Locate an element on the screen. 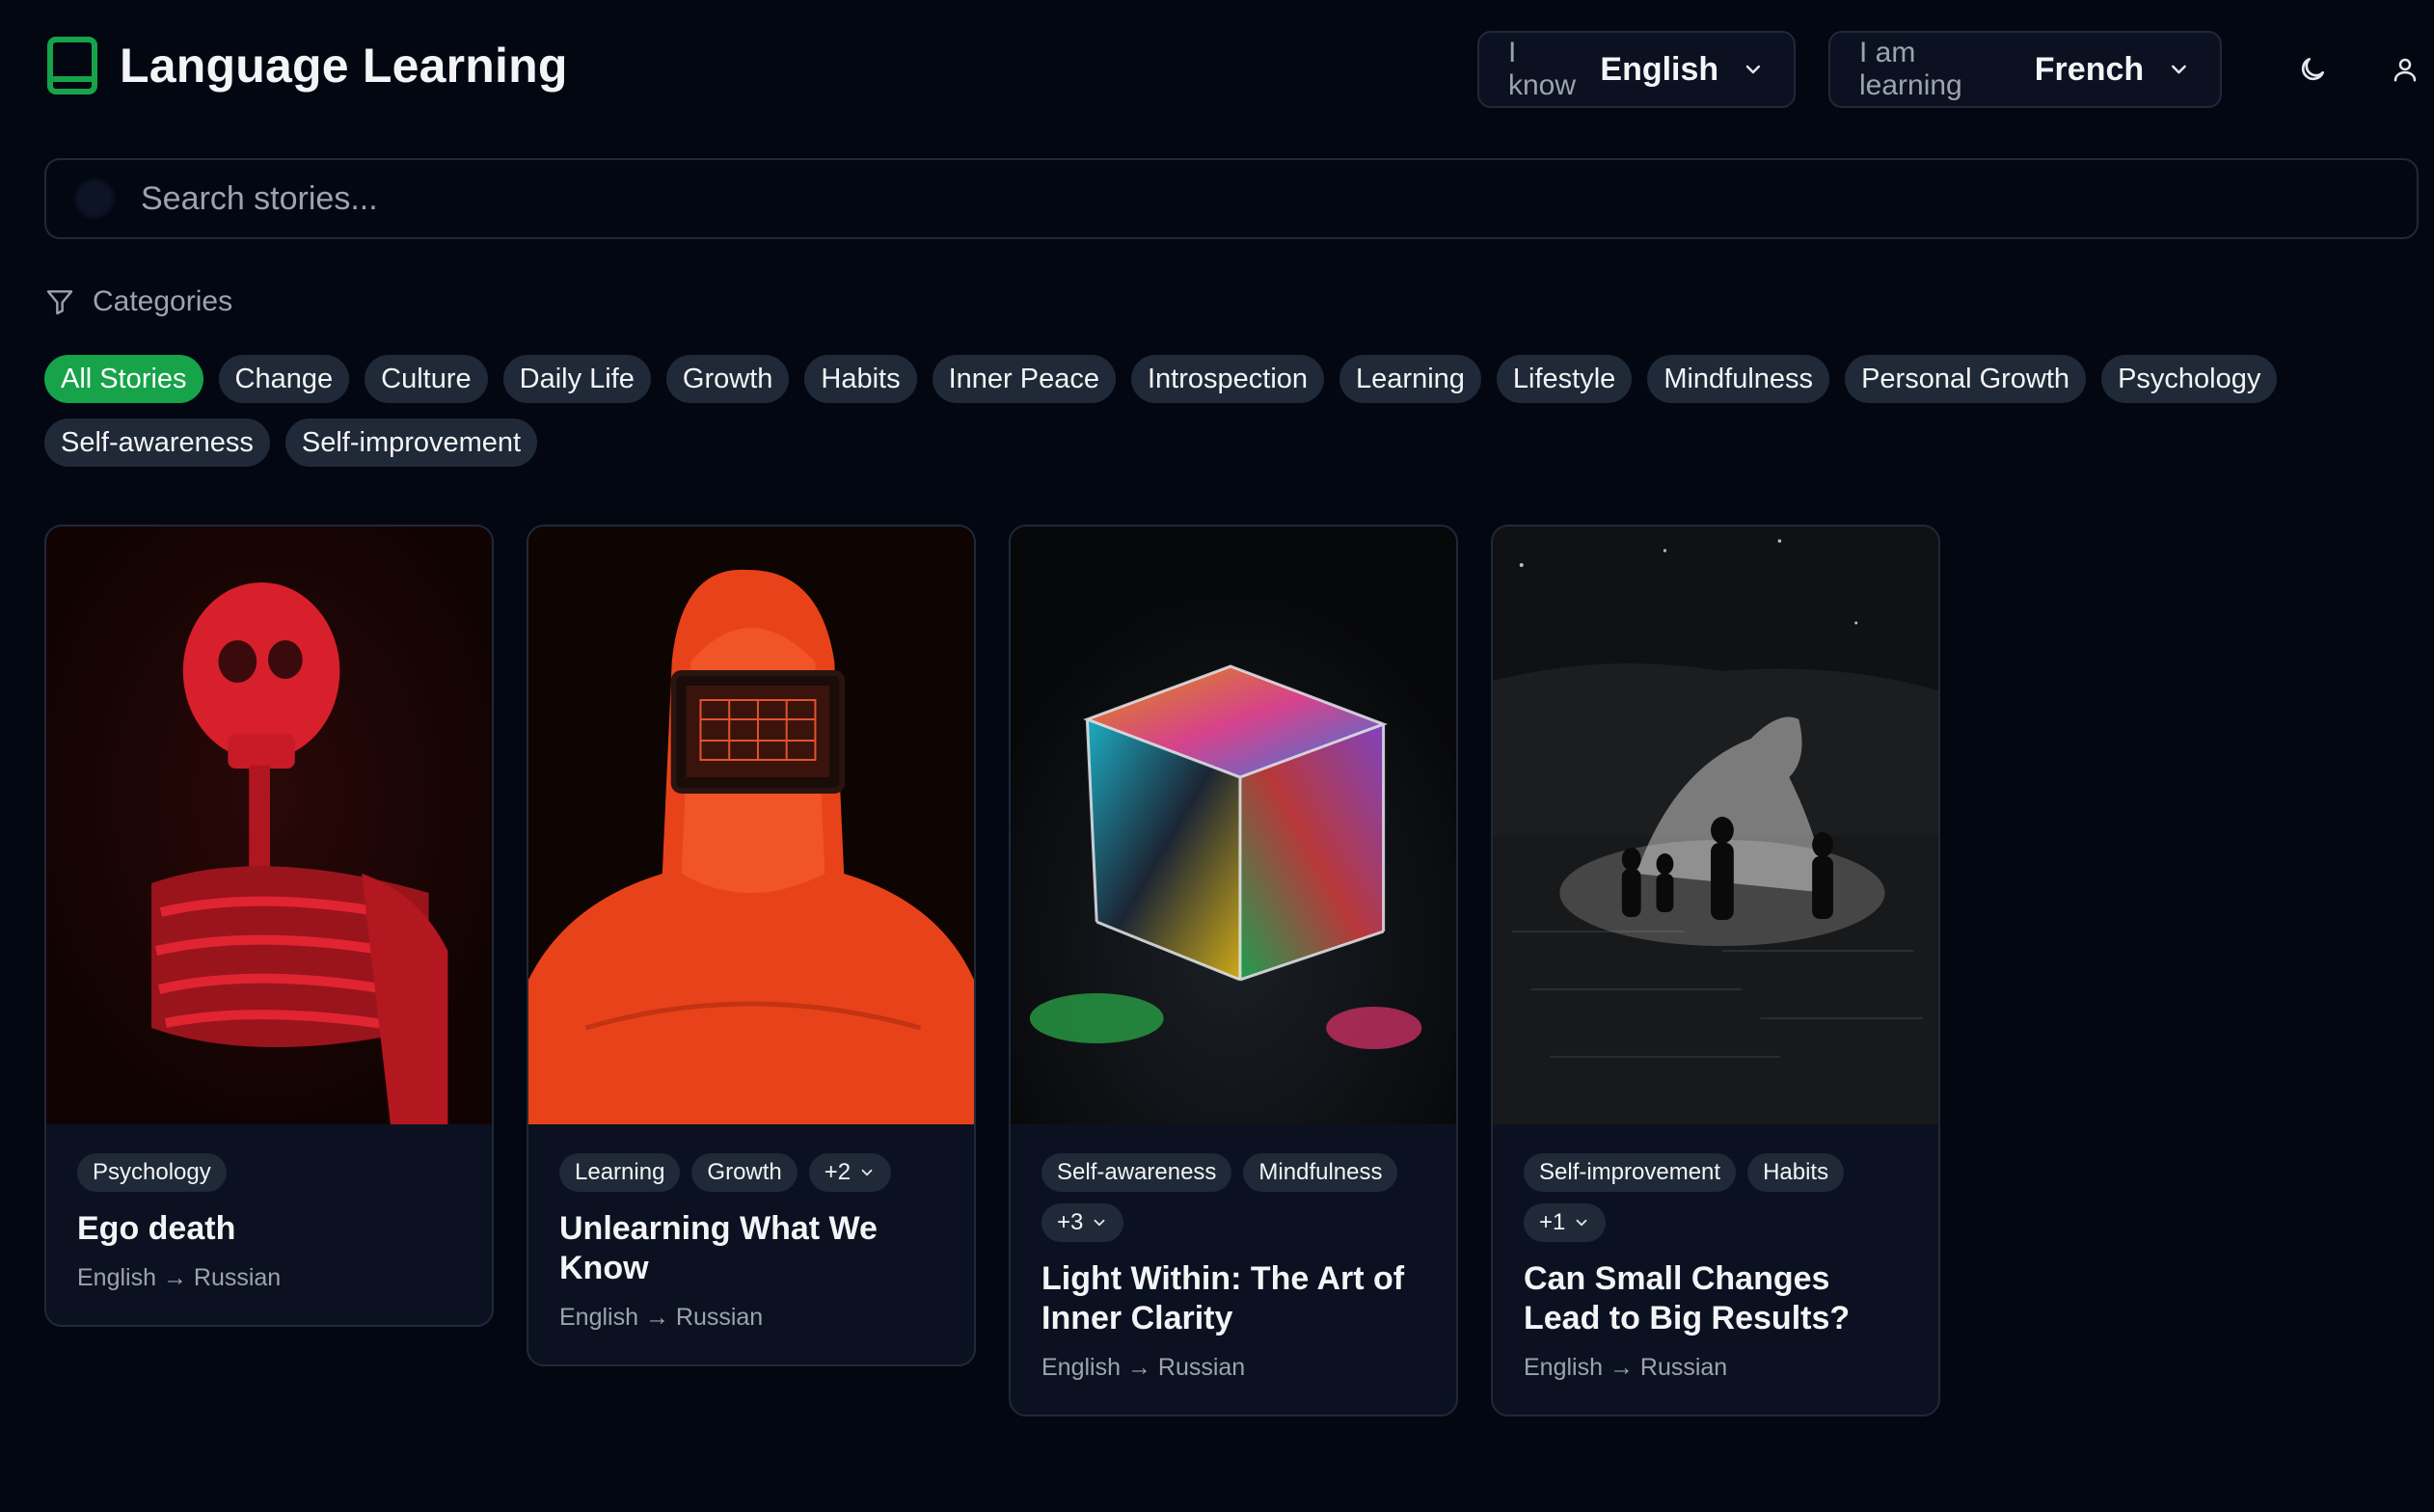 Image resolution: width=2434 pixels, height=1512 pixels. story-tag: Habits is located at coordinates (1796, 1172).